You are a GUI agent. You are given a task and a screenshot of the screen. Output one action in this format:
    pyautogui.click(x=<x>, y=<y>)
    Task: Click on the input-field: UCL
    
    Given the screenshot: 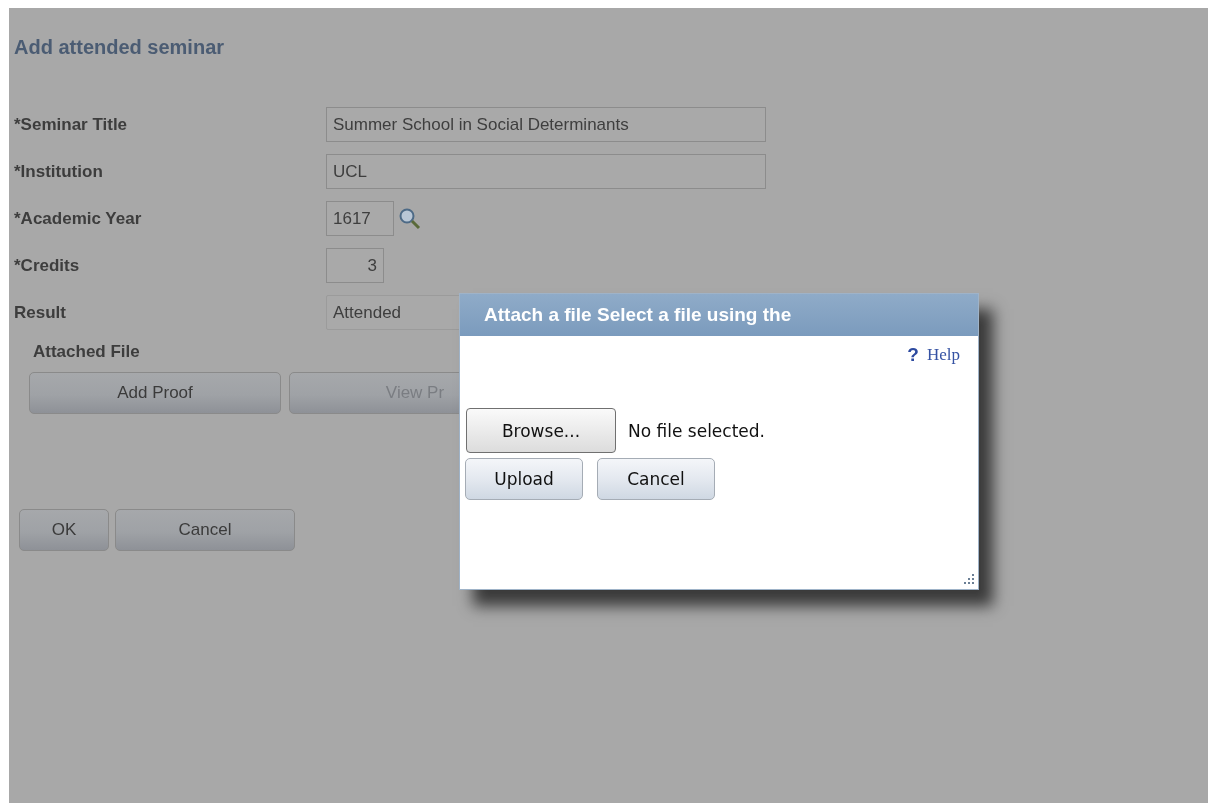 What is the action you would take?
    pyautogui.click(x=546, y=171)
    